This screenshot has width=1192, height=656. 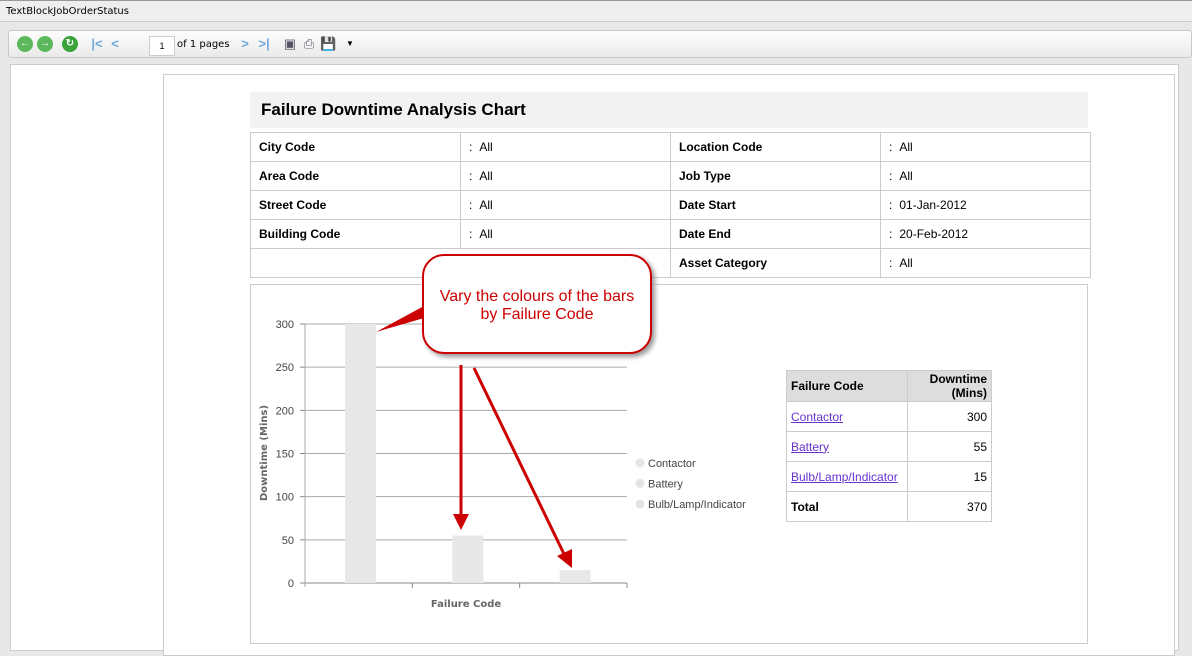 I want to click on failure-code-link: Bulb/Lamp/Indicator, so click(x=844, y=477).